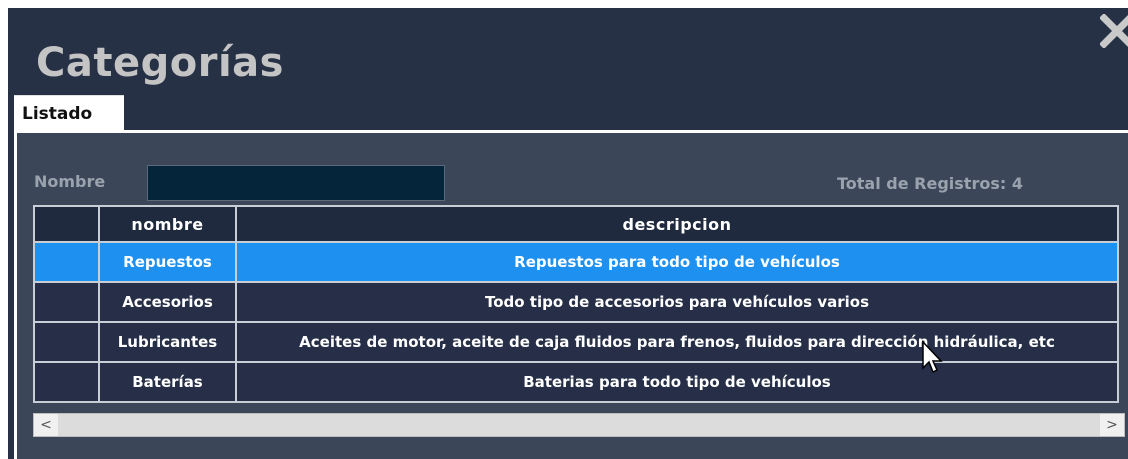 This screenshot has width=1128, height=459. What do you see at coordinates (677, 262) in the screenshot?
I see `cell-descripcion: Repuestos para todo tipo de vehículos` at bounding box center [677, 262].